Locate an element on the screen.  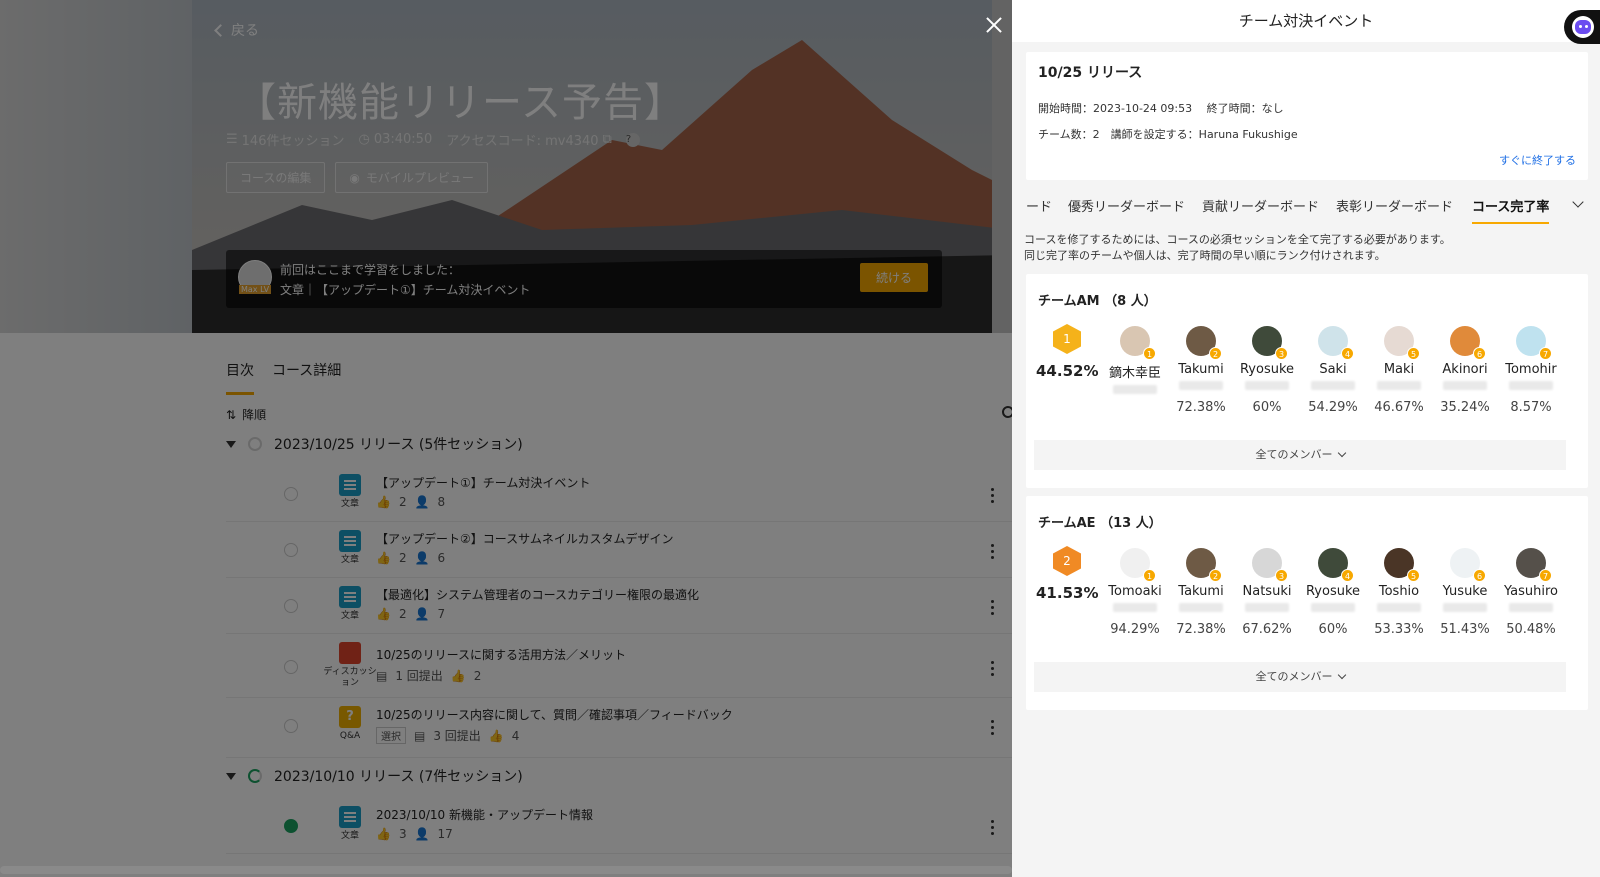
tab-leaderboard-partial: ード is located at coordinates (1039, 205).